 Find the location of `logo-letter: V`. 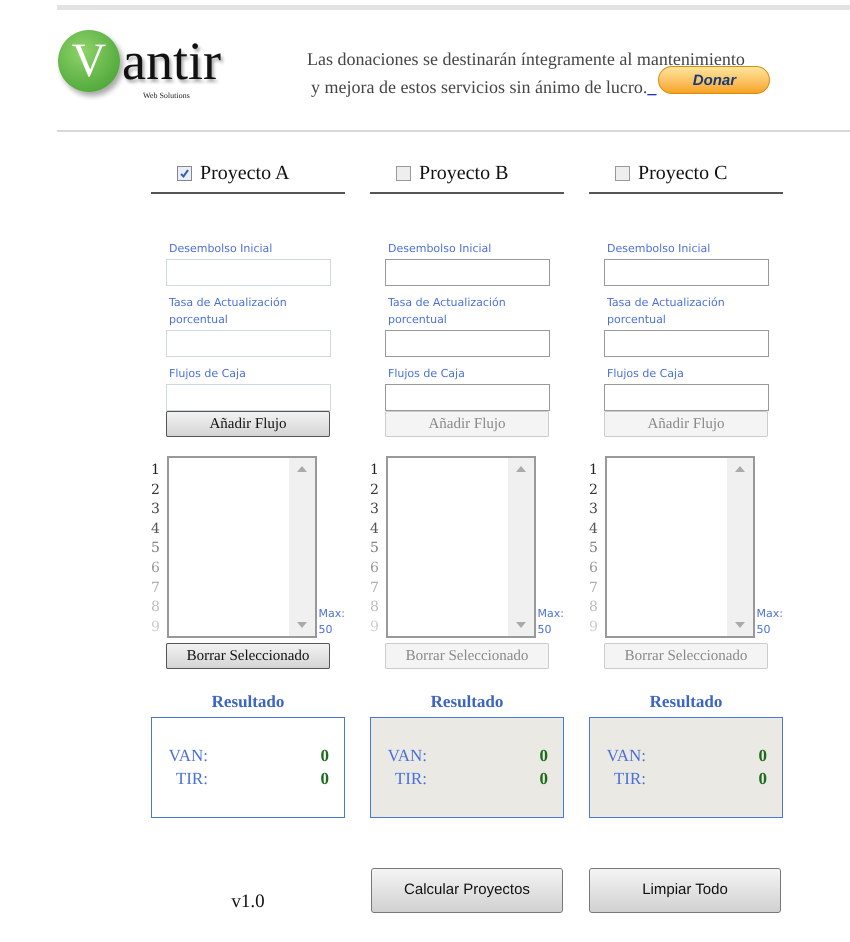

logo-letter: V is located at coordinates (89, 61).